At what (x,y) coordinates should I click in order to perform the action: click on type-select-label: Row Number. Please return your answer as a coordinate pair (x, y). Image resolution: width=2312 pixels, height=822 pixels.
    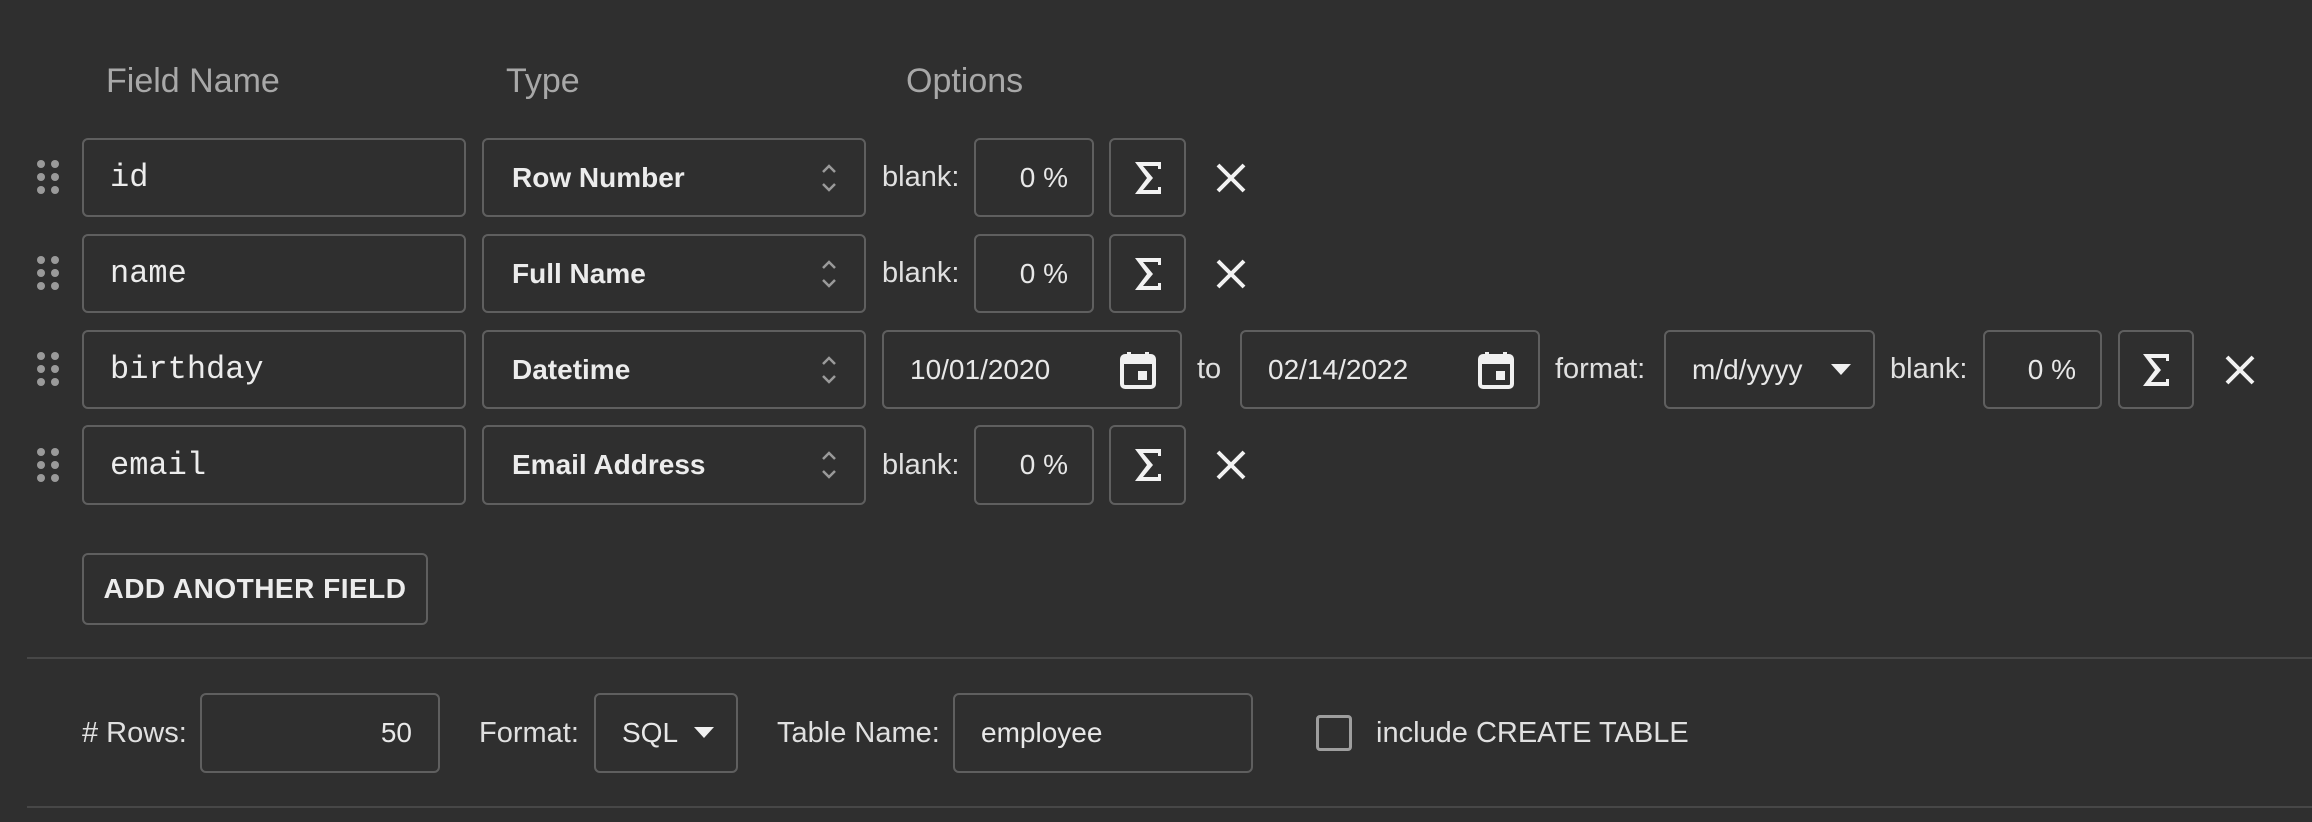
    Looking at the image, I should click on (598, 177).